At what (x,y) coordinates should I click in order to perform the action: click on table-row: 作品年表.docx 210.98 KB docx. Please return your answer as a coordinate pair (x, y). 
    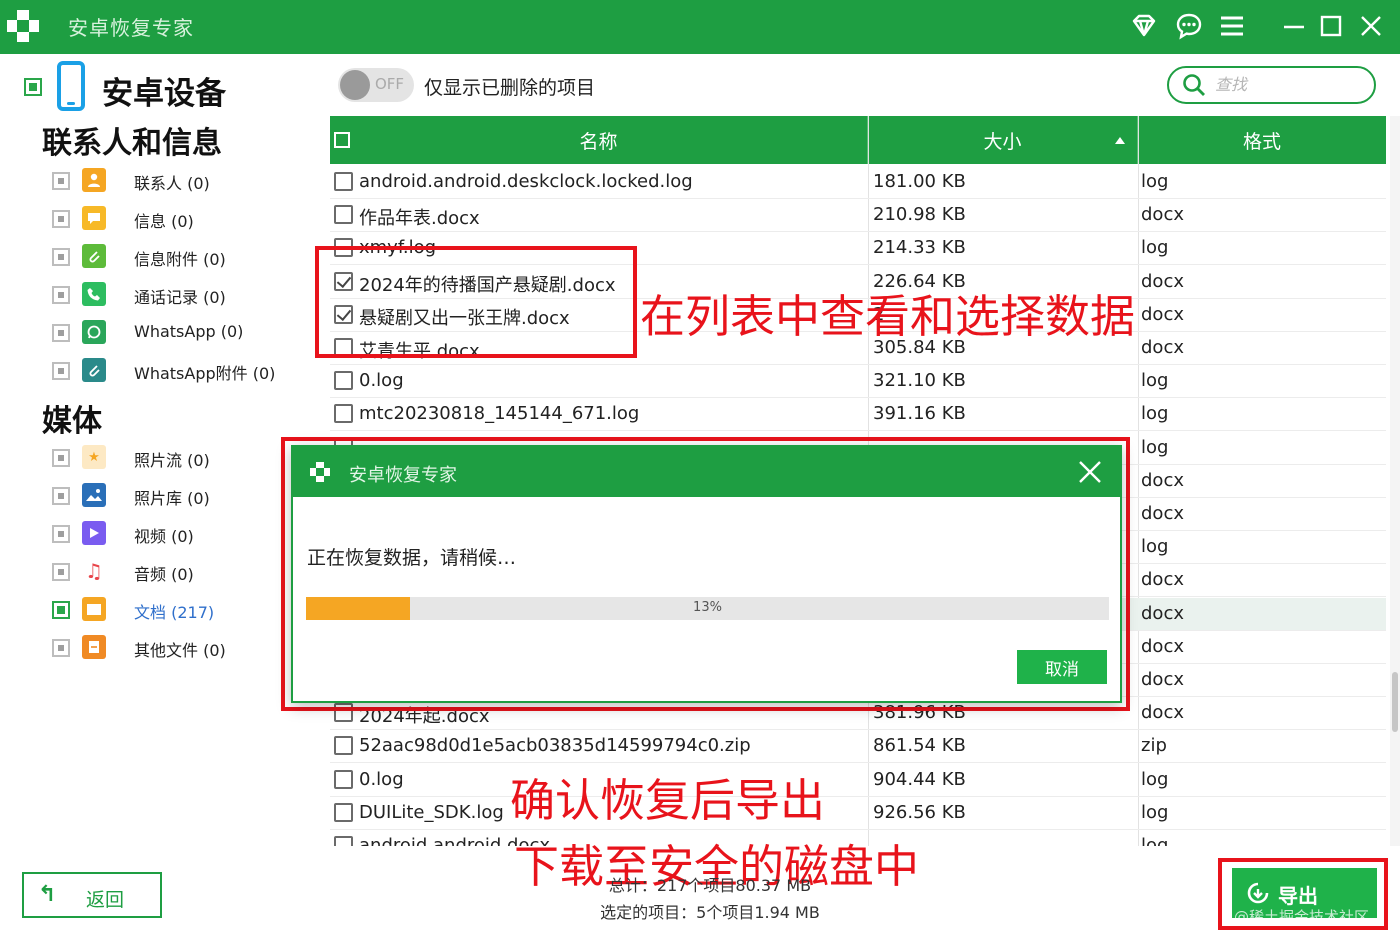
    Looking at the image, I should click on (858, 216).